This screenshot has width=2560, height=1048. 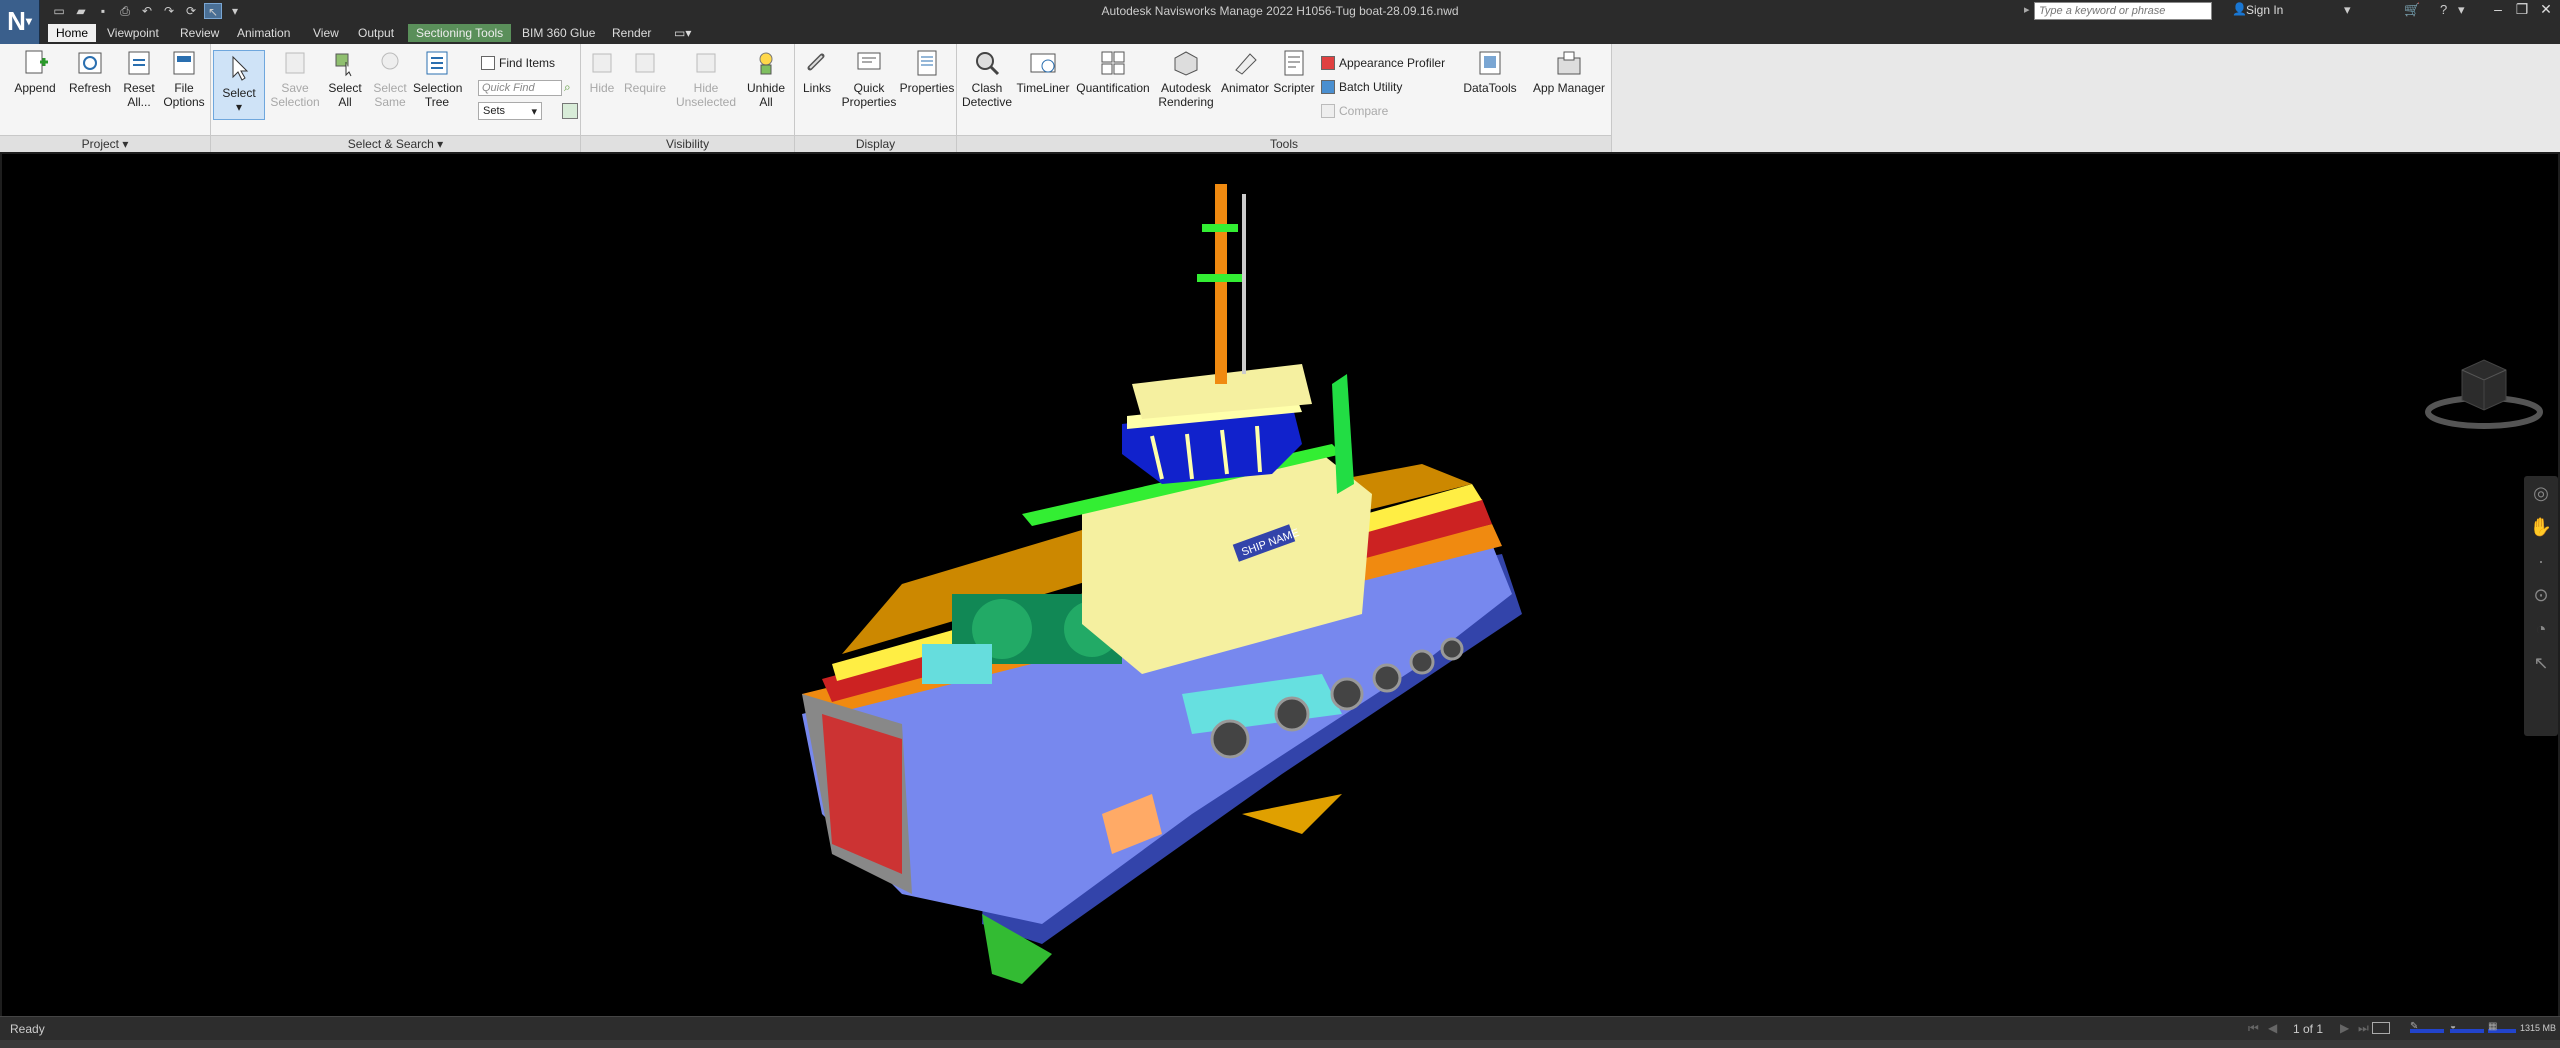 What do you see at coordinates (395, 143) in the screenshot?
I see `select-search-panel-title: Select & Search ▾` at bounding box center [395, 143].